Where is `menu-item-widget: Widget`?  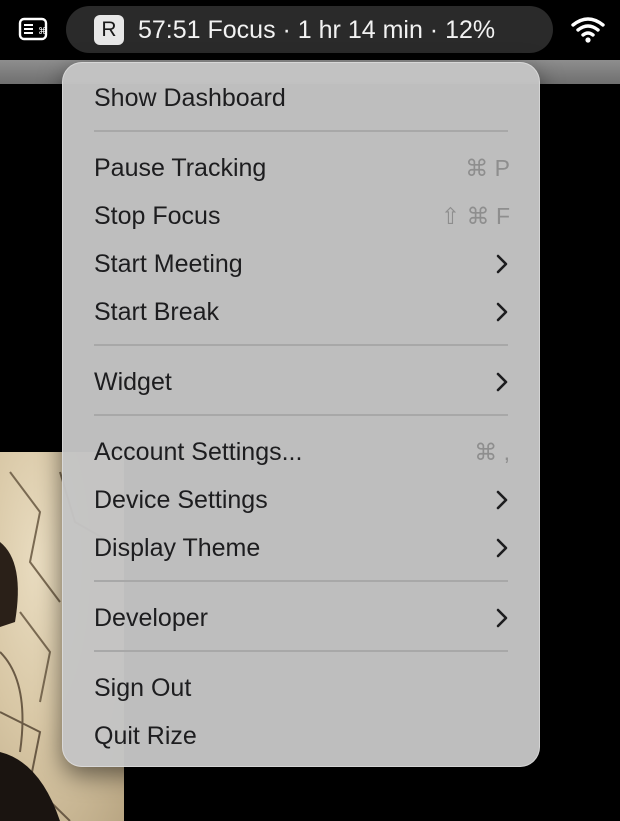 menu-item-widget: Widget is located at coordinates (301, 381).